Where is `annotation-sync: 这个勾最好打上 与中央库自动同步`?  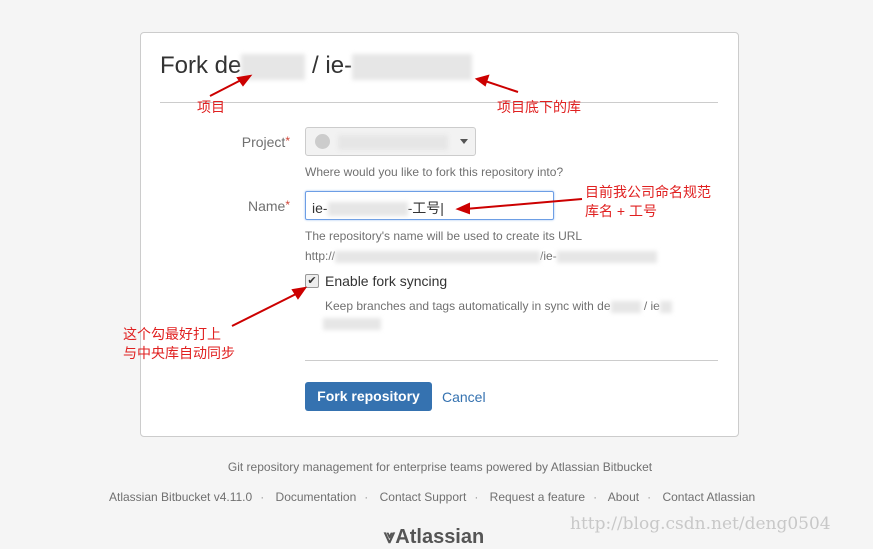 annotation-sync: 这个勾最好打上 与中央库自动同步 is located at coordinates (179, 343).